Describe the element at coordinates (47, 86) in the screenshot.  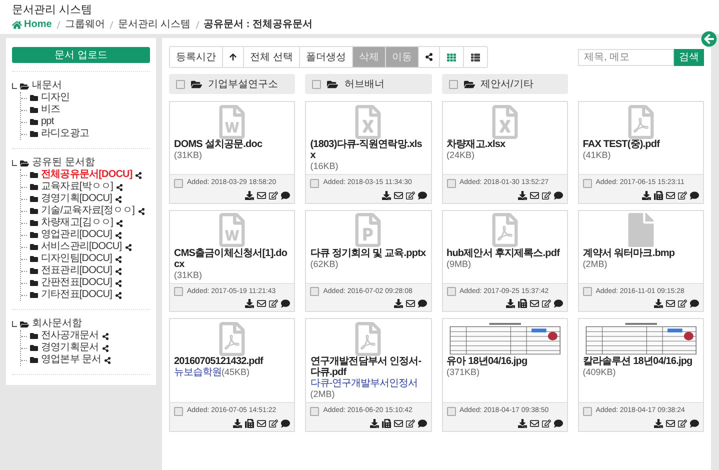
I see `tree-folder: 내문서` at that location.